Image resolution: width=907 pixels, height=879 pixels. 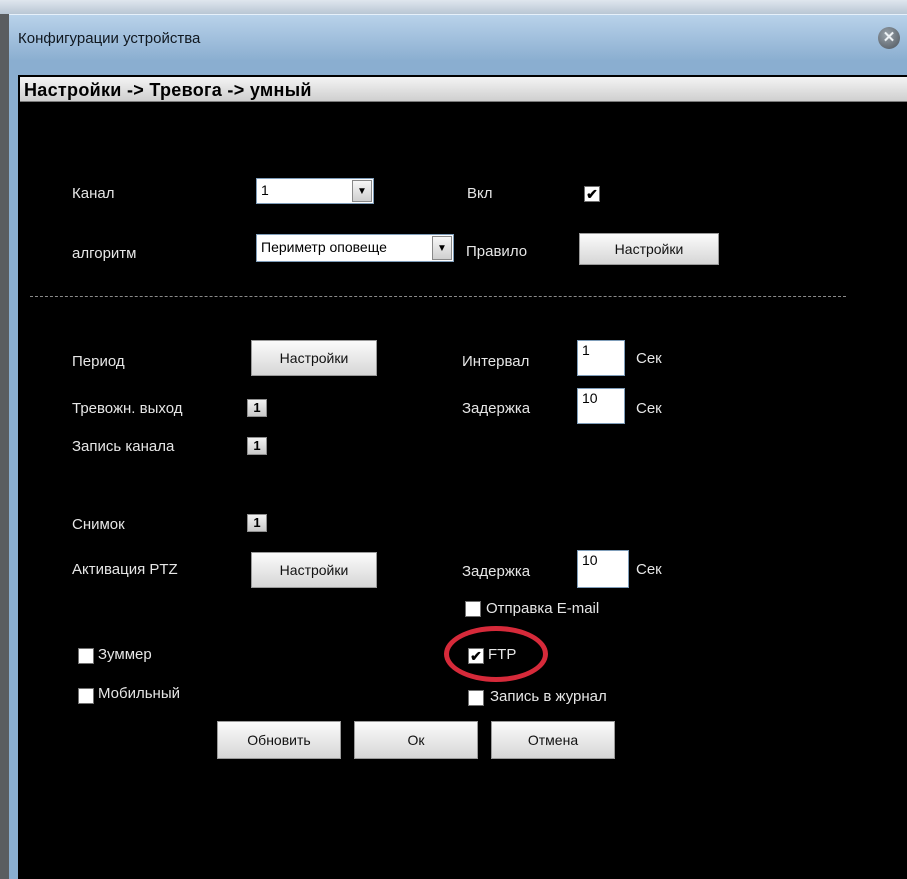 I want to click on interval-unit: Сек, so click(x=649, y=358).